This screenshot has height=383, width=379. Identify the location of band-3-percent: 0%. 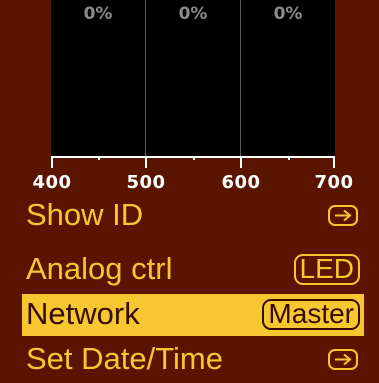
(288, 14).